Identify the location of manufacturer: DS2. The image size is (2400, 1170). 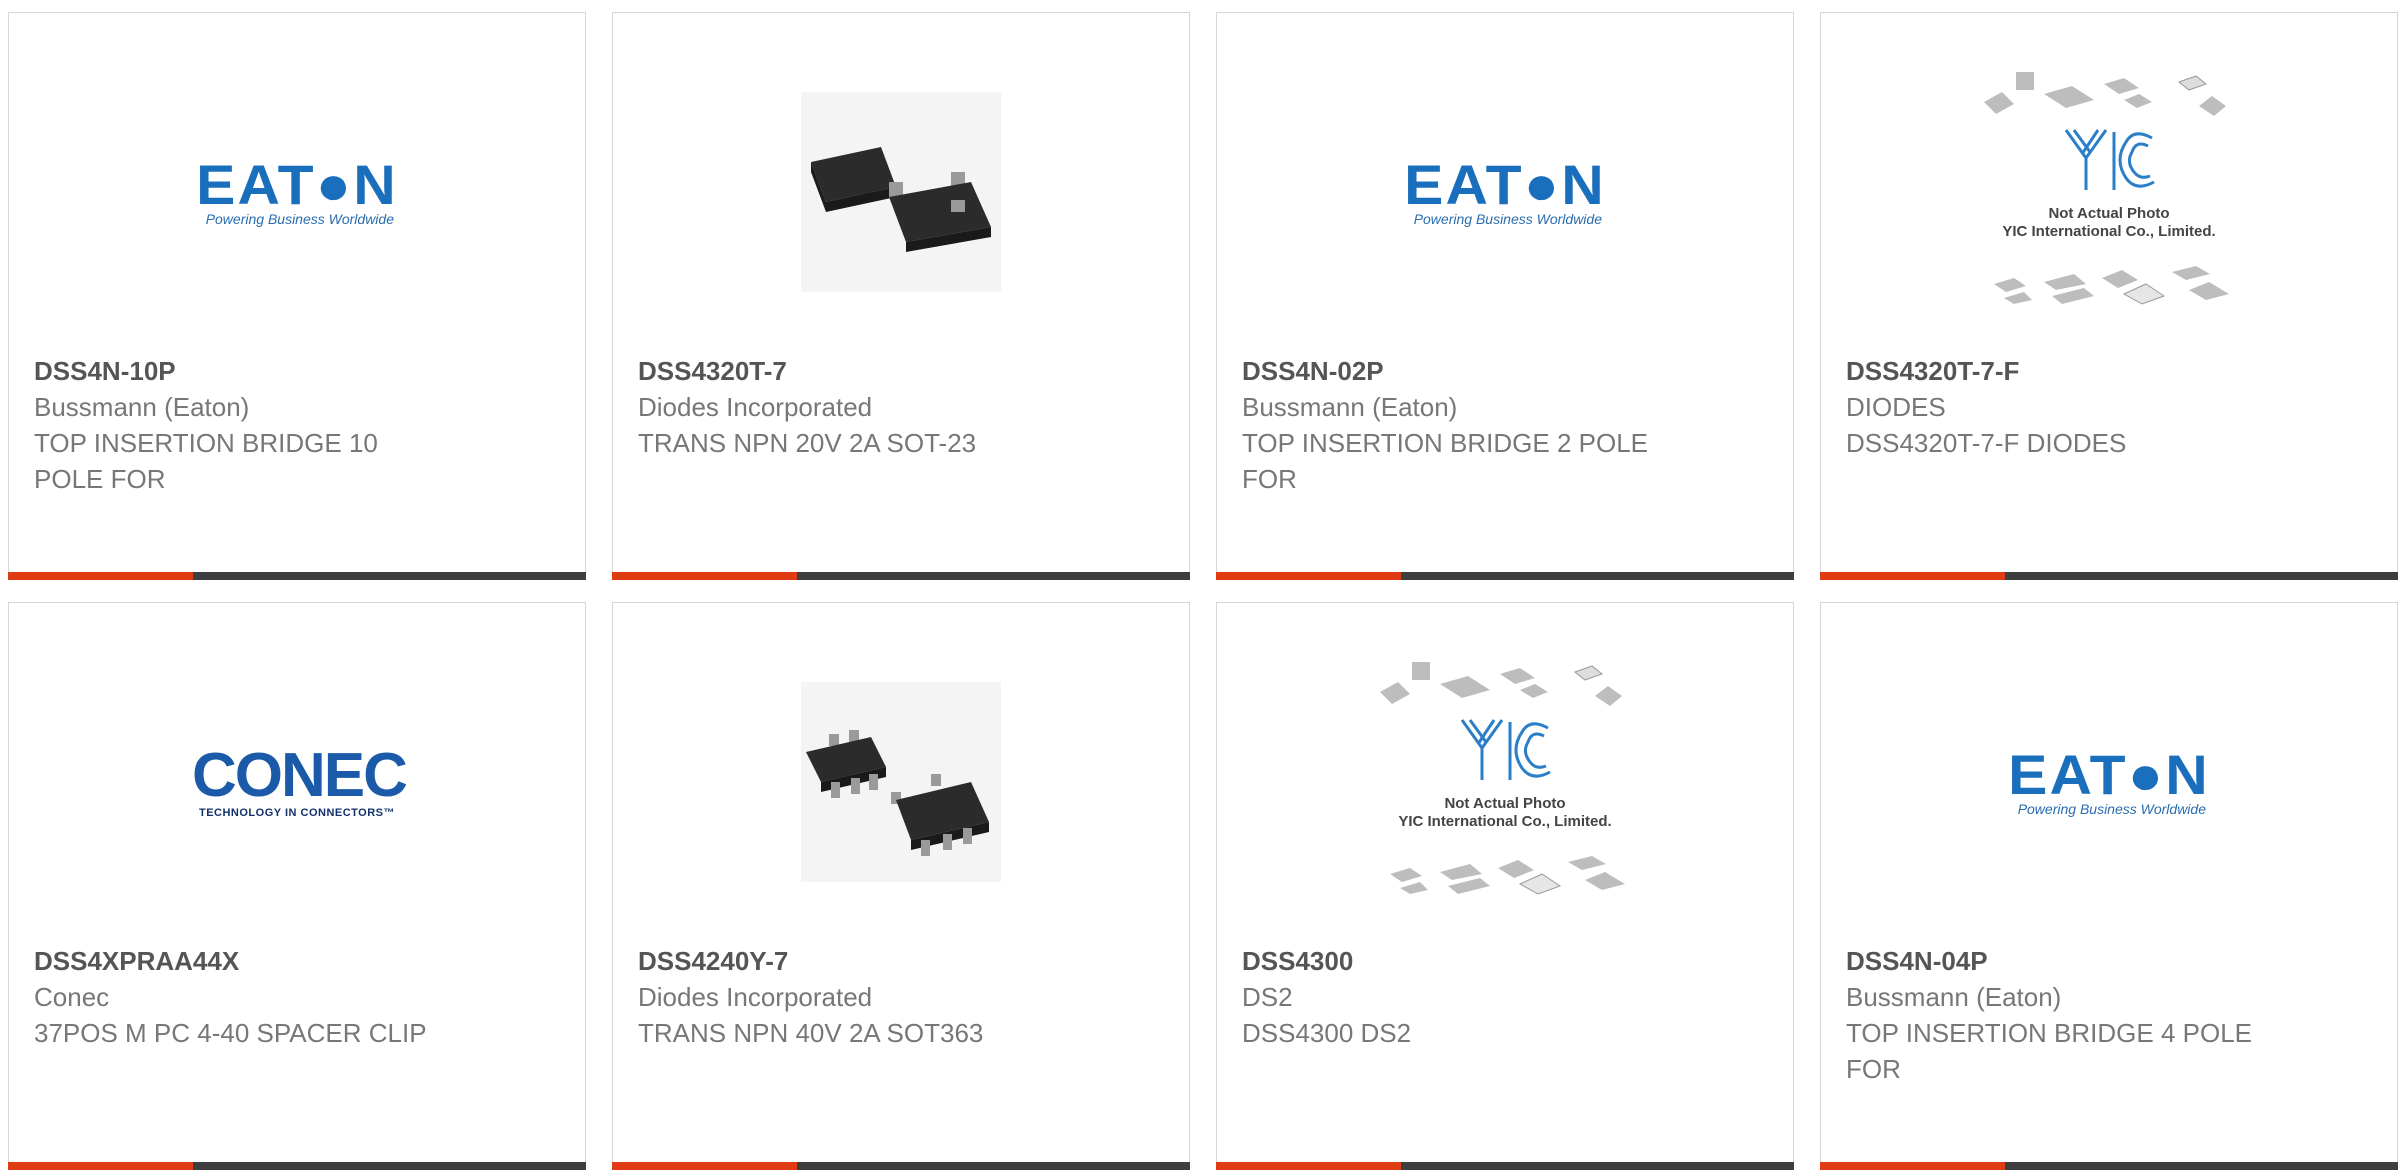
(1267, 997).